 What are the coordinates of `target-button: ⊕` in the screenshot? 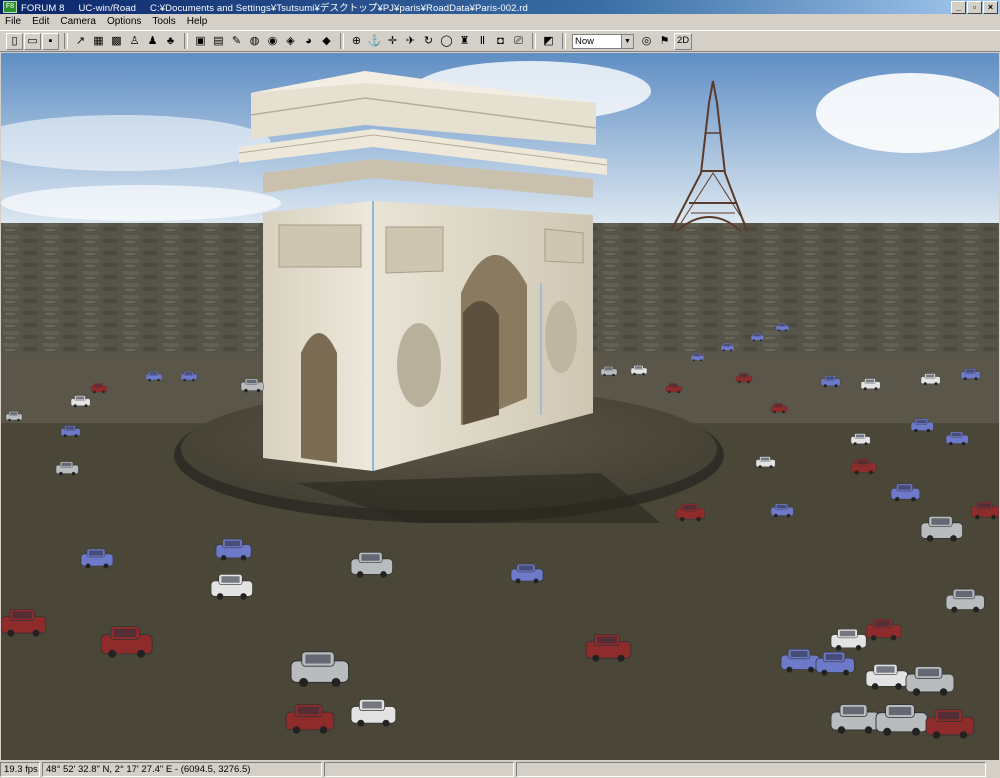 It's located at (356, 41).